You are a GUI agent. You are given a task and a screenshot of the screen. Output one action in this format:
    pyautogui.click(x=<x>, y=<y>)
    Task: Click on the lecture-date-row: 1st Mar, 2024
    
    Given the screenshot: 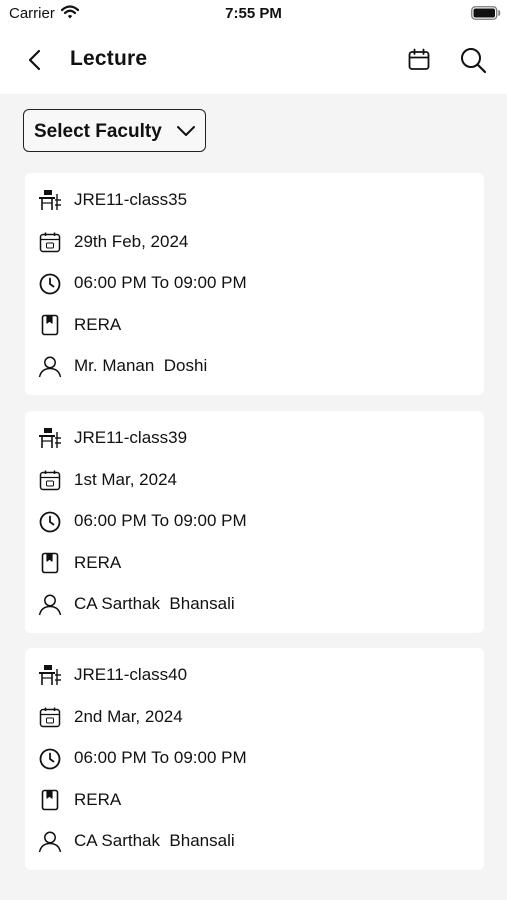 What is the action you would take?
    pyautogui.click(x=254, y=480)
    